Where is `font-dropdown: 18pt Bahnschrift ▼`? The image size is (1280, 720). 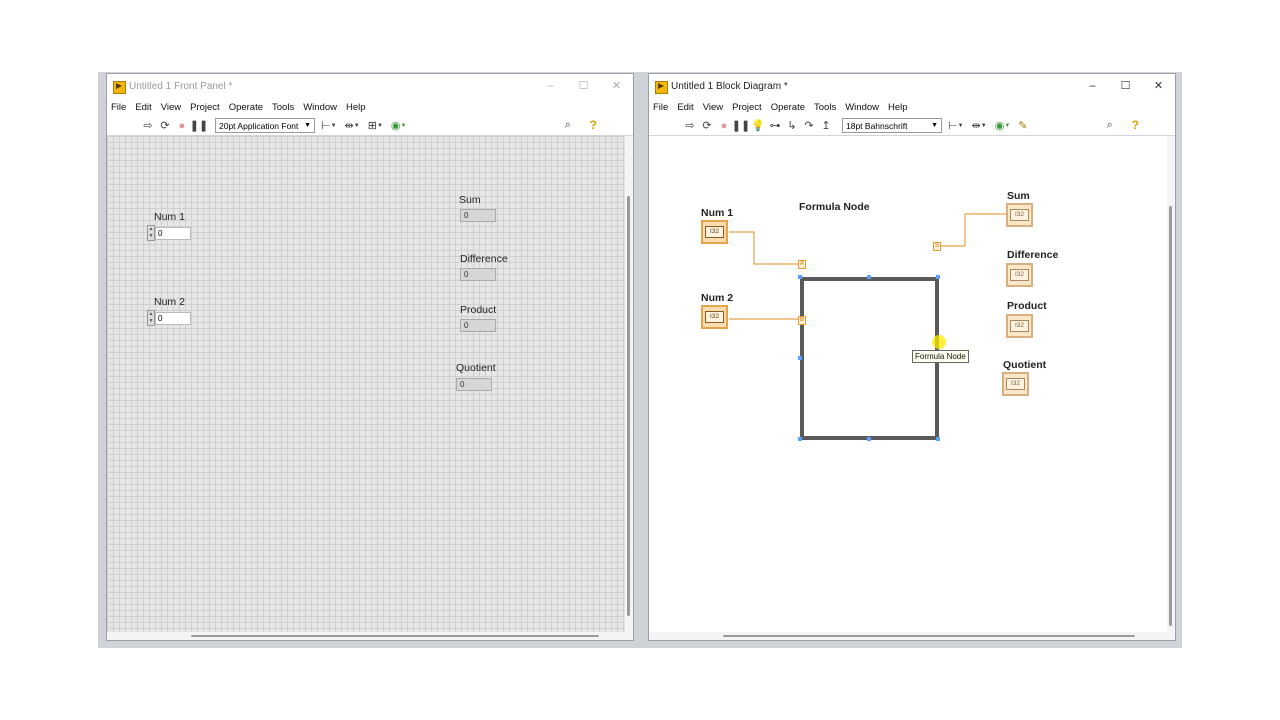
font-dropdown: 18pt Bahnschrift ▼ is located at coordinates (892, 125).